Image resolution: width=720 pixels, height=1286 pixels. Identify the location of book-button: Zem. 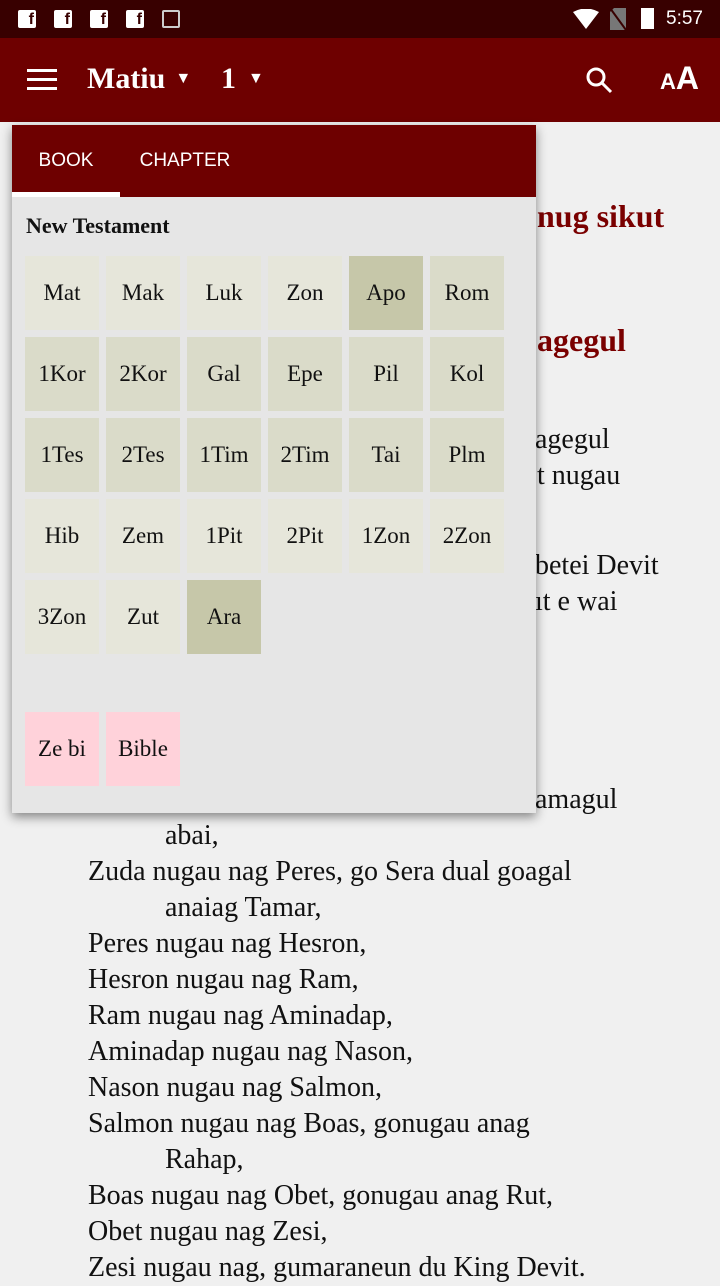
(143, 536).